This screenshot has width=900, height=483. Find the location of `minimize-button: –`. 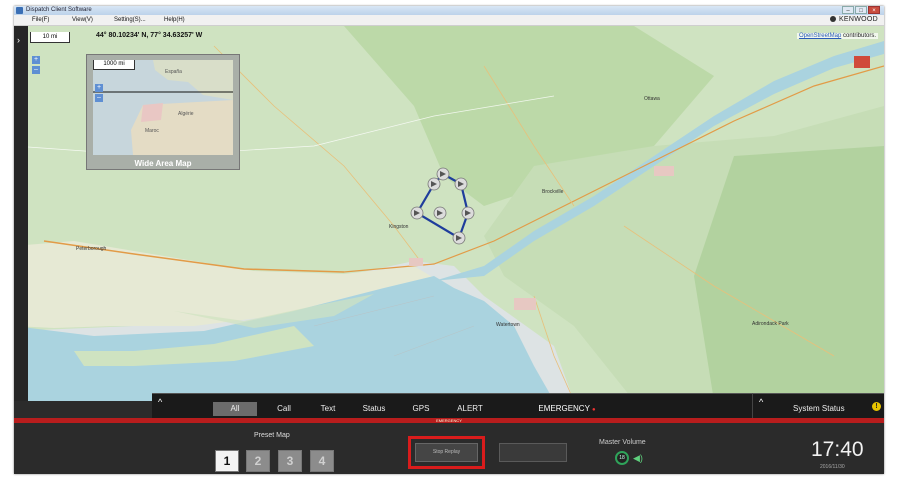

minimize-button: – is located at coordinates (848, 10).